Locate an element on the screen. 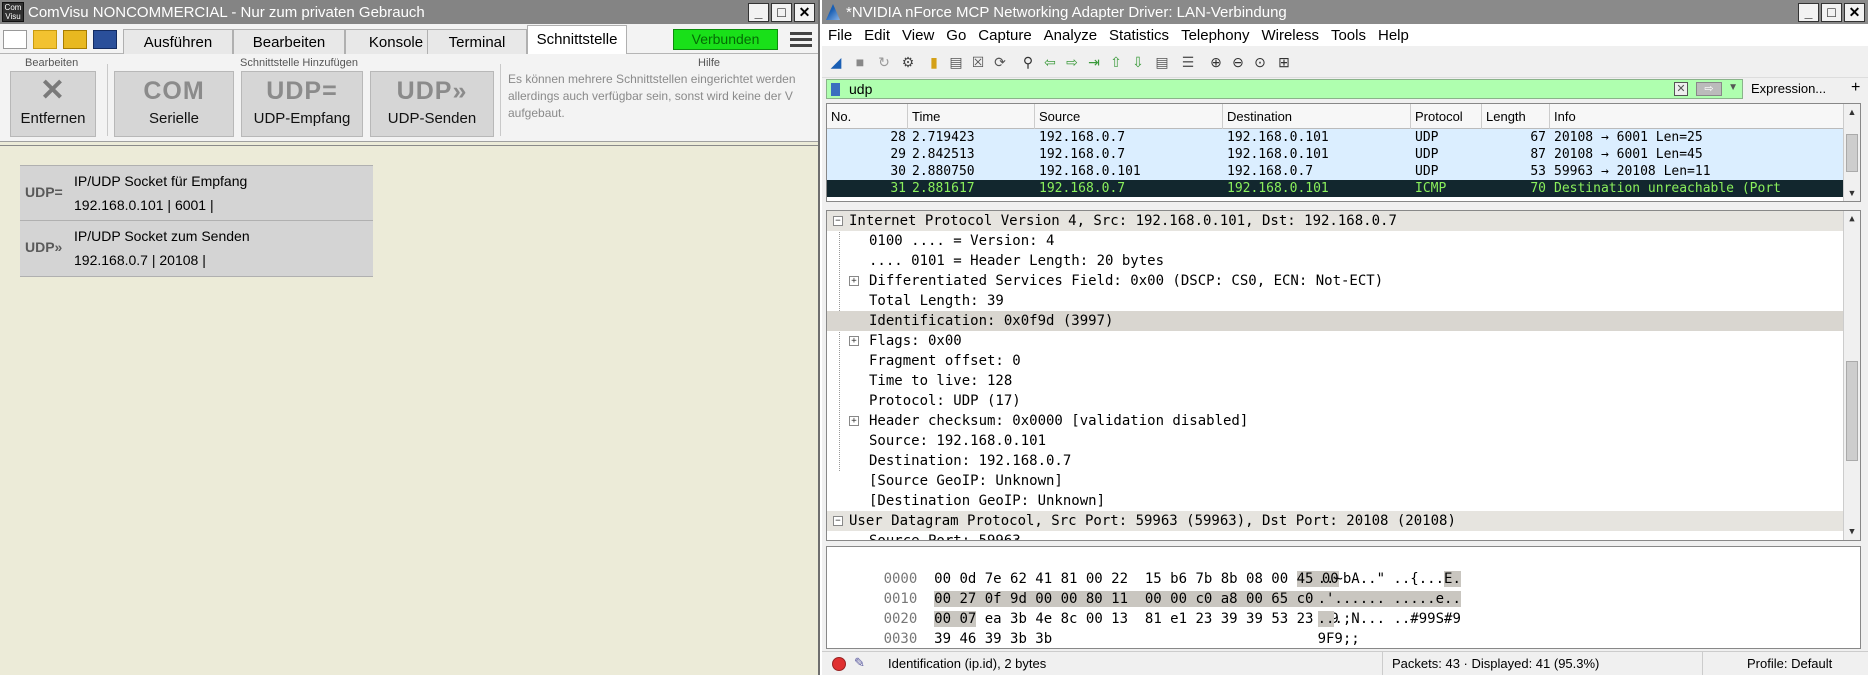 Image resolution: width=1868 pixels, height=675 pixels. remove-button: ✕ Entfernen is located at coordinates (53, 104).